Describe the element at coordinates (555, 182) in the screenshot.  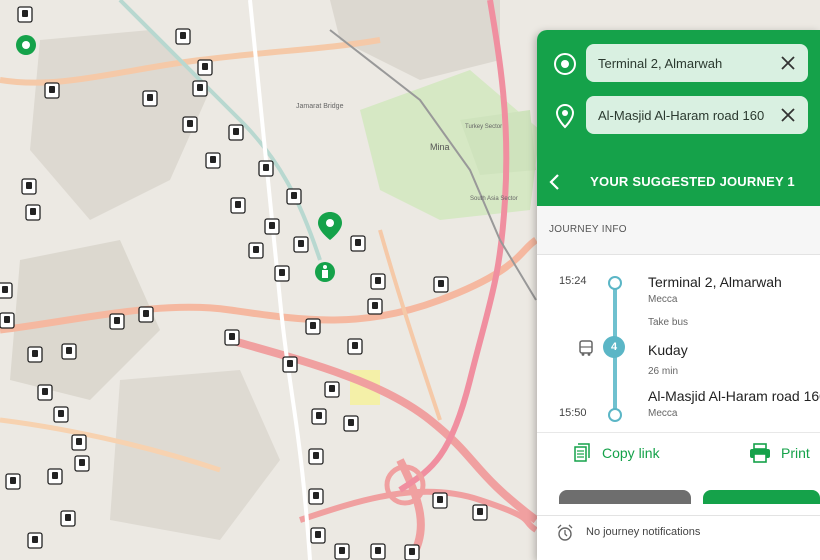
I see `back-chevron-icon` at that location.